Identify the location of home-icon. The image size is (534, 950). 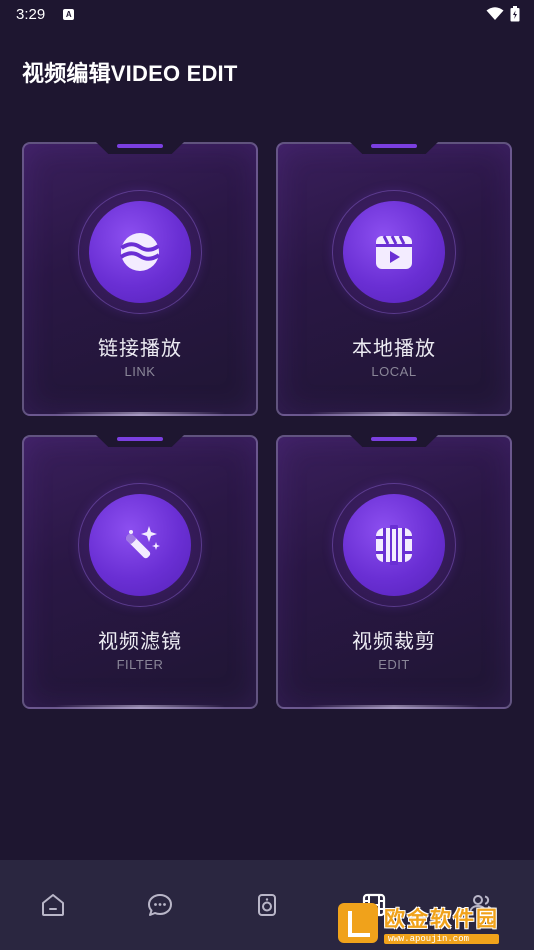
(53, 905).